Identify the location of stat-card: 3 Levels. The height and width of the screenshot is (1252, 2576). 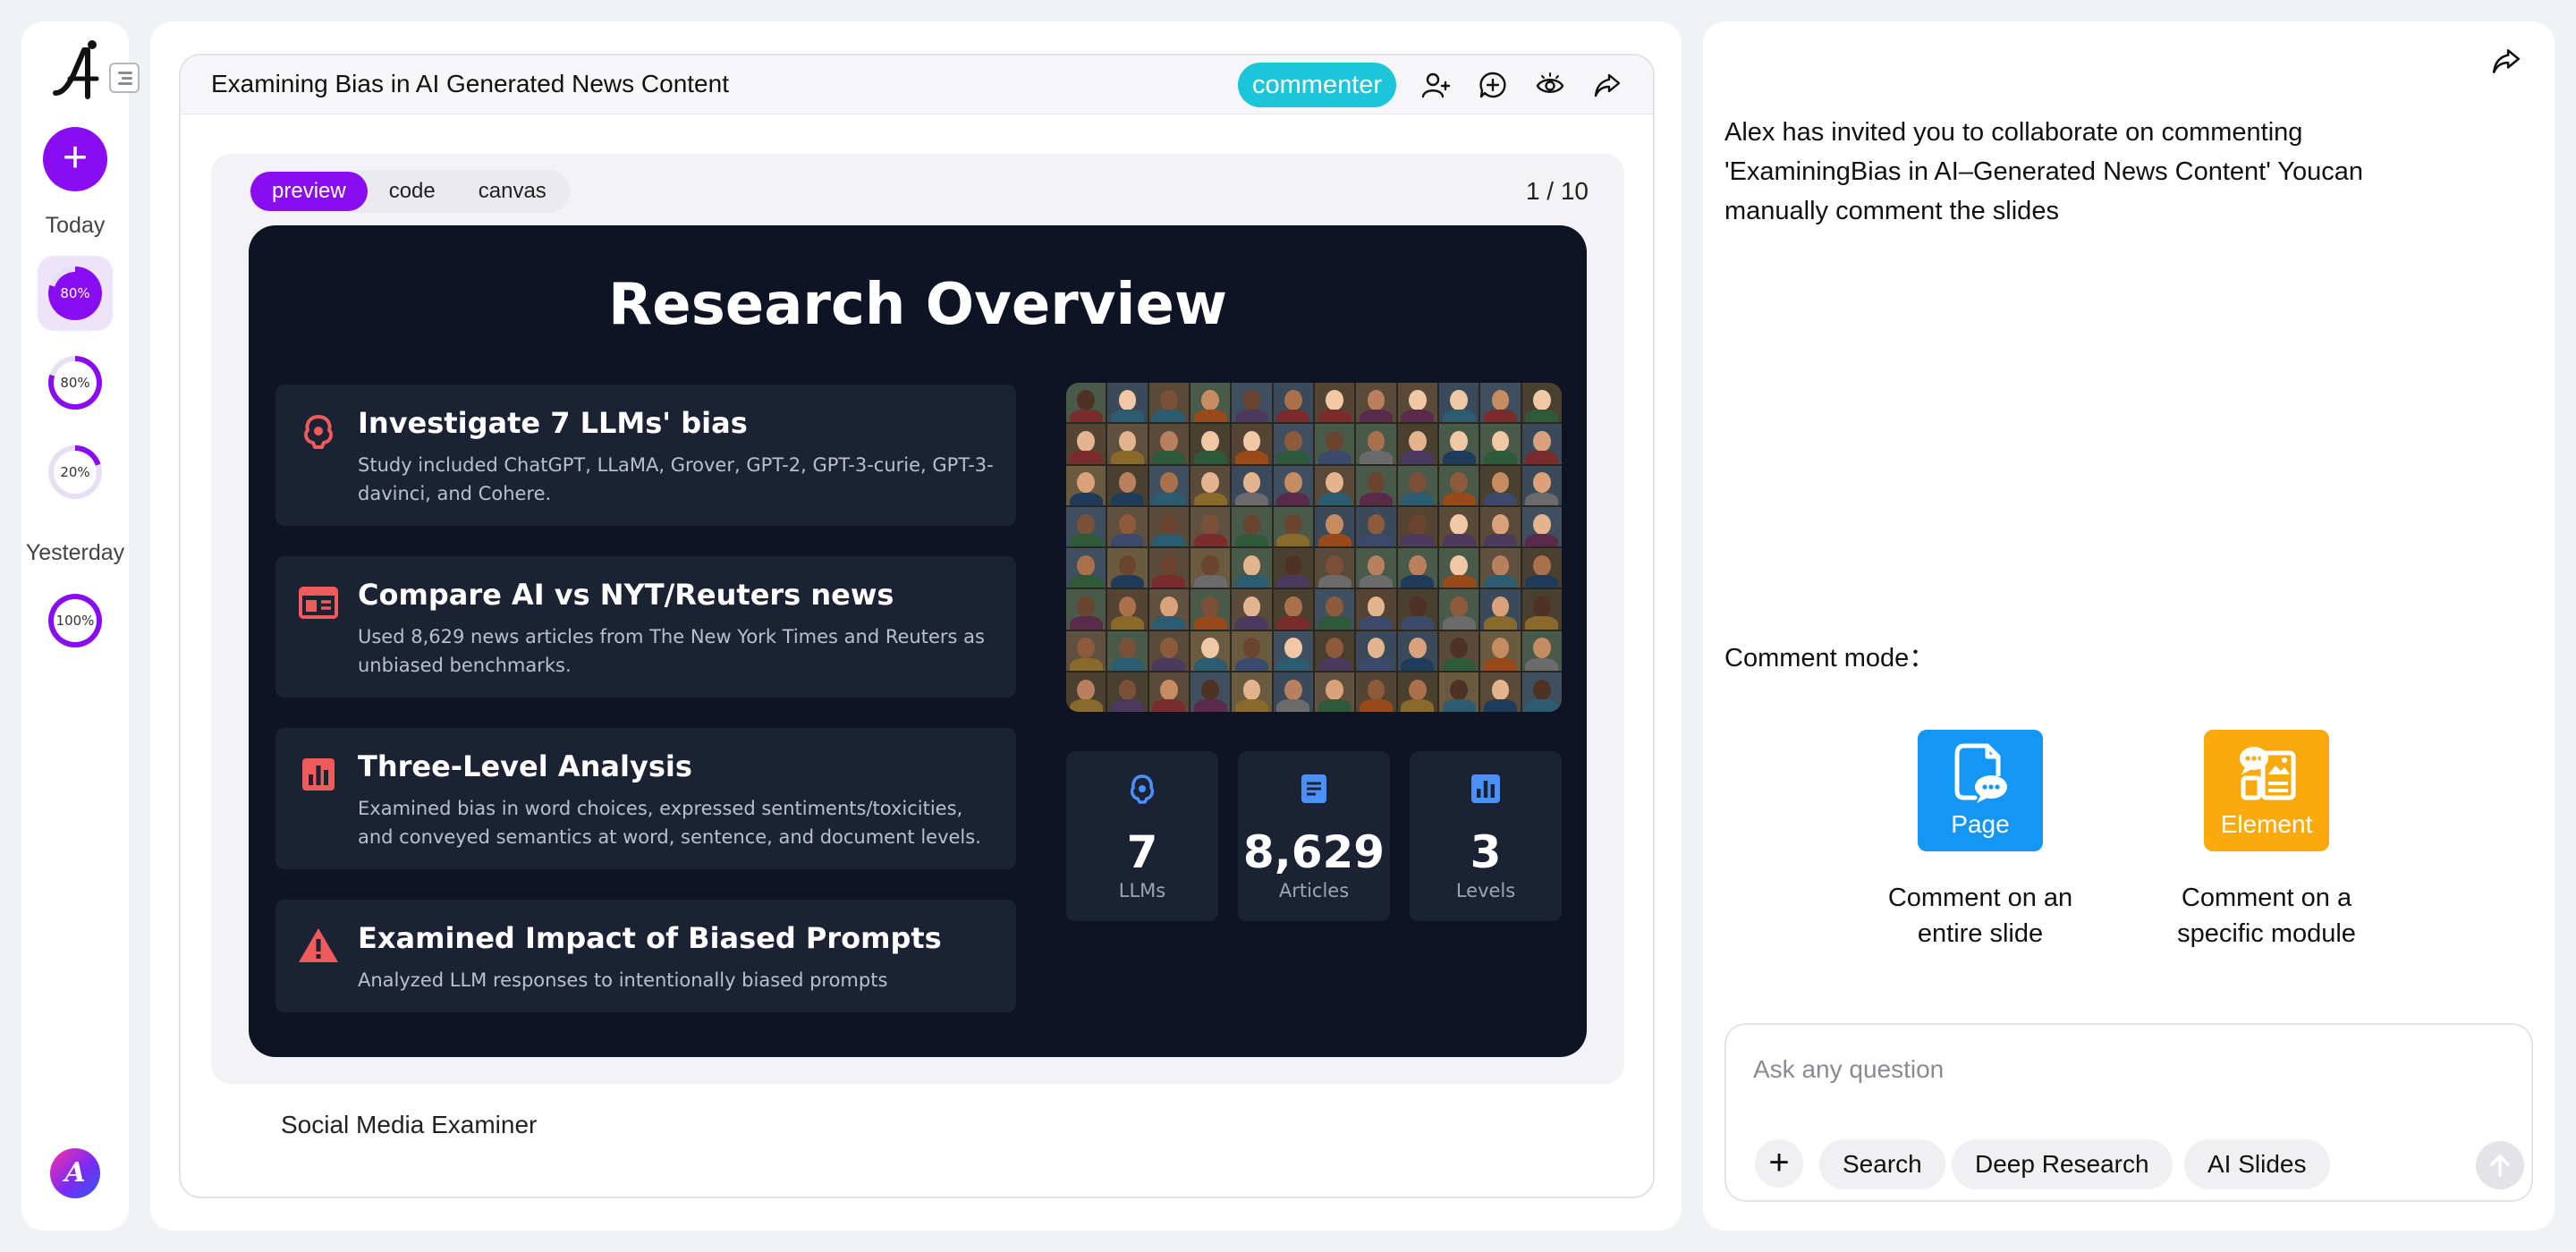
(1486, 836).